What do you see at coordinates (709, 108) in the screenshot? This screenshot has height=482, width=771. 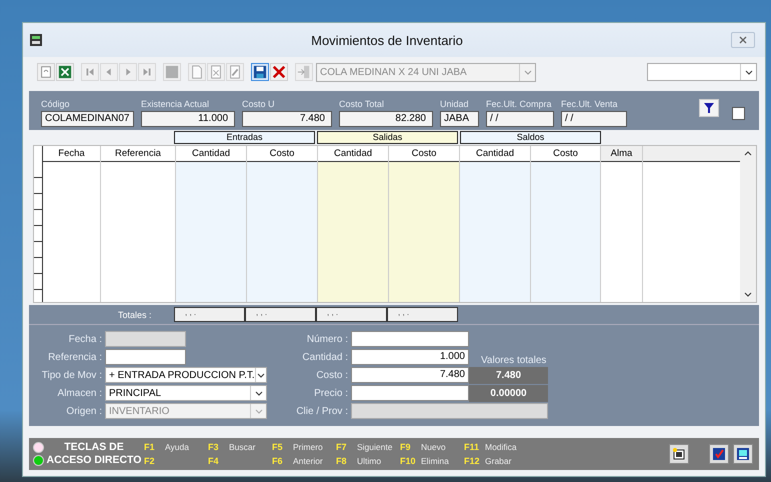 I see `filter-icon` at bounding box center [709, 108].